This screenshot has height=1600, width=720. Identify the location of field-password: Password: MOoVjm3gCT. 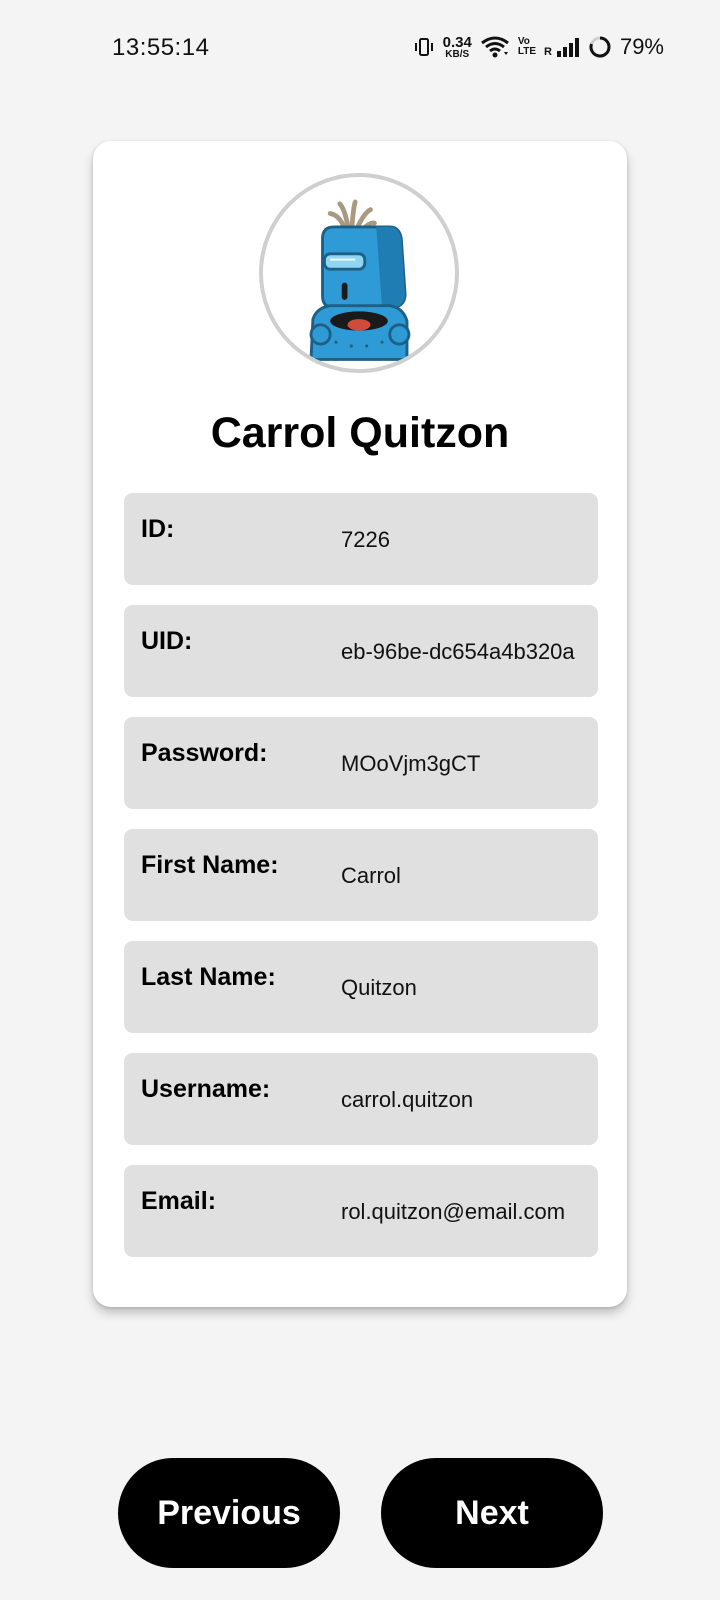
(361, 763).